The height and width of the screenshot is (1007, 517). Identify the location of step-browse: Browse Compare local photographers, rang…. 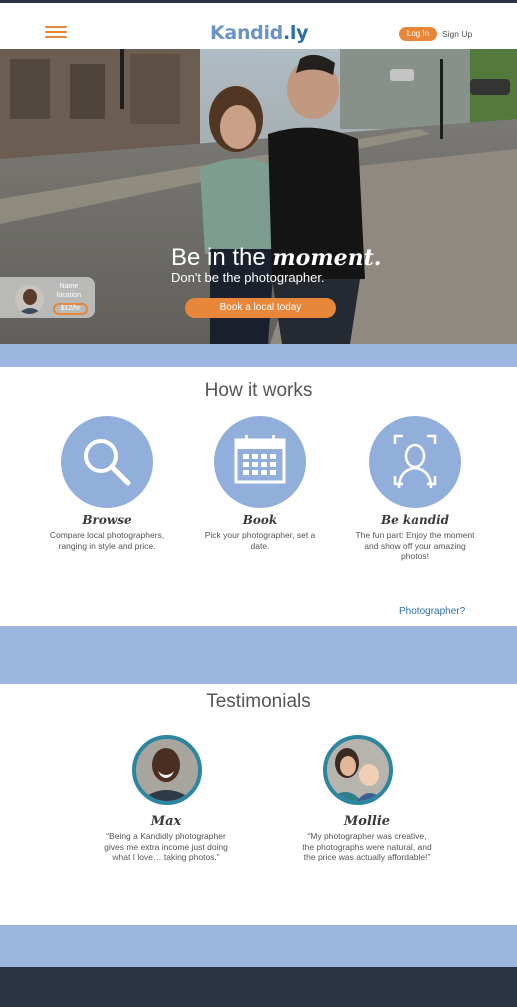
(107, 491).